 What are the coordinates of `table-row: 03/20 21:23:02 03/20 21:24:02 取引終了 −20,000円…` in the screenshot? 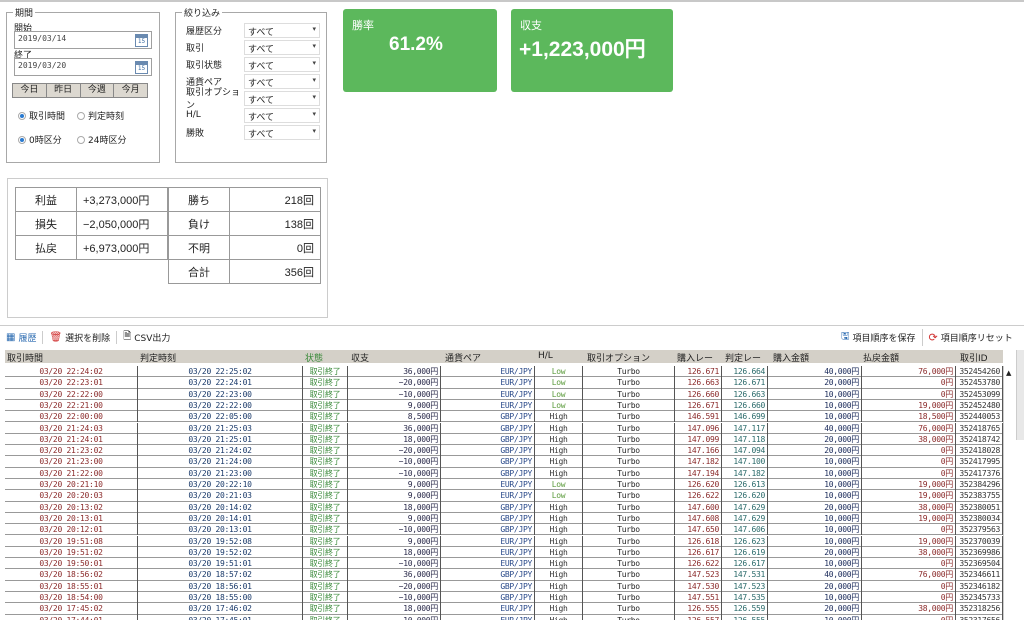 It's located at (504, 451).